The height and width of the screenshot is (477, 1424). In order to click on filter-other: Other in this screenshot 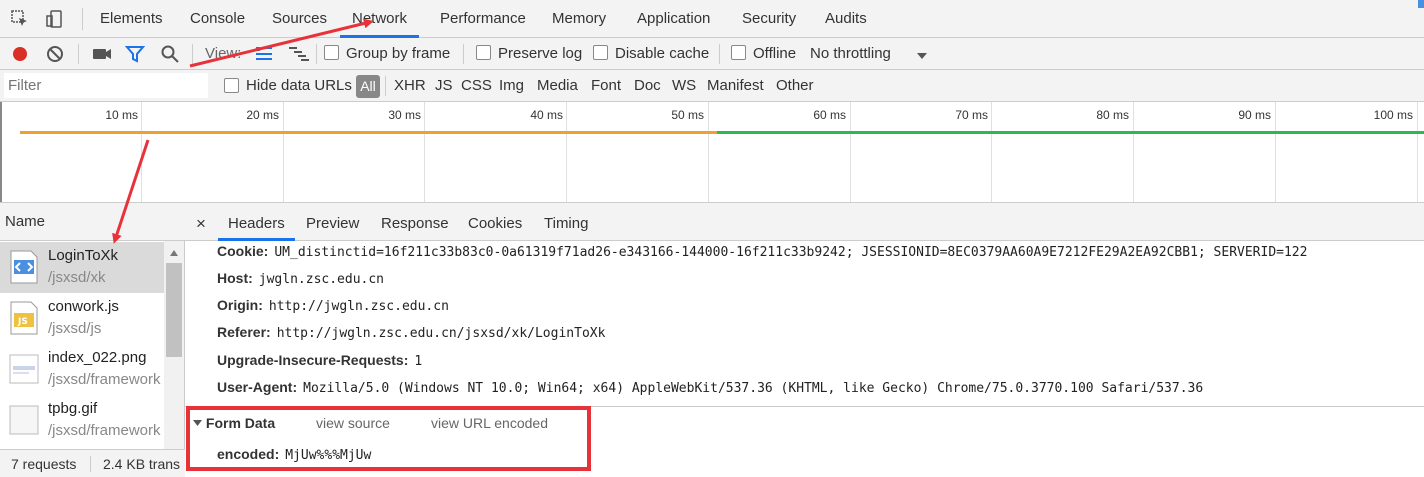, I will do `click(795, 86)`.